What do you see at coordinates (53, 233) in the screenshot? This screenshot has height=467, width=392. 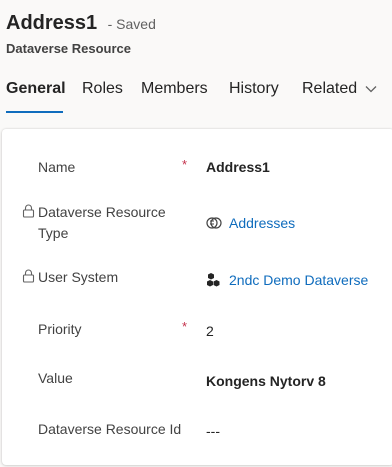 I see `resource-type-label-line2: Type` at bounding box center [53, 233].